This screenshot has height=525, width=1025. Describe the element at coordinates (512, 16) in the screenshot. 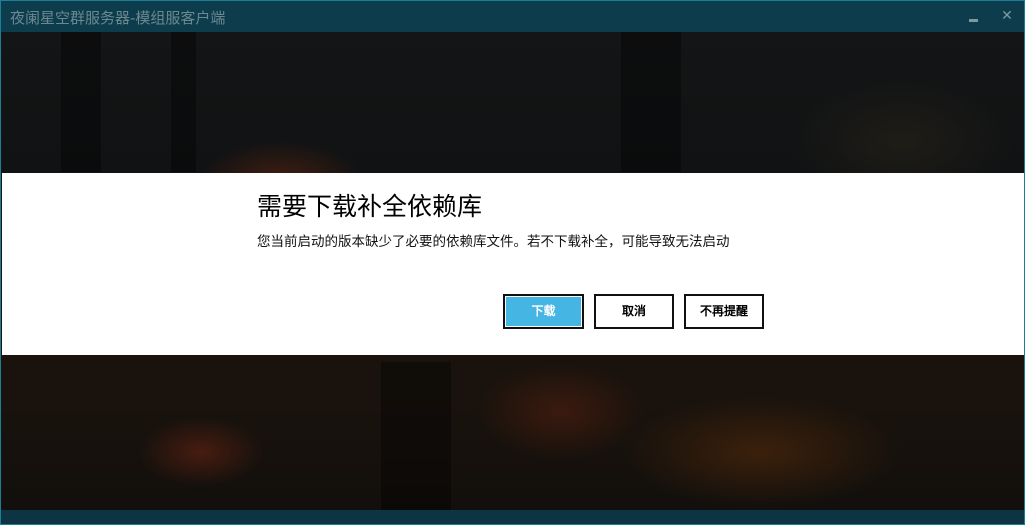

I see `title-bar: 夜阑星空群服务器-模组服客户端 ✕` at that location.